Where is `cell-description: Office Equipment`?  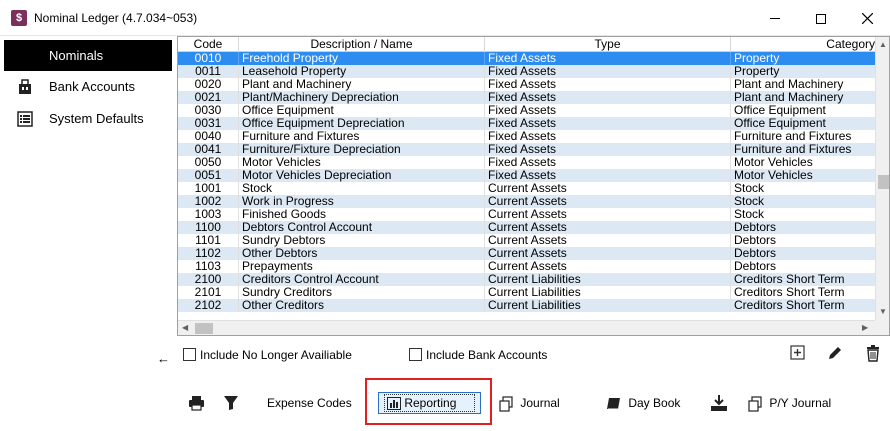 cell-description: Office Equipment is located at coordinates (362, 110).